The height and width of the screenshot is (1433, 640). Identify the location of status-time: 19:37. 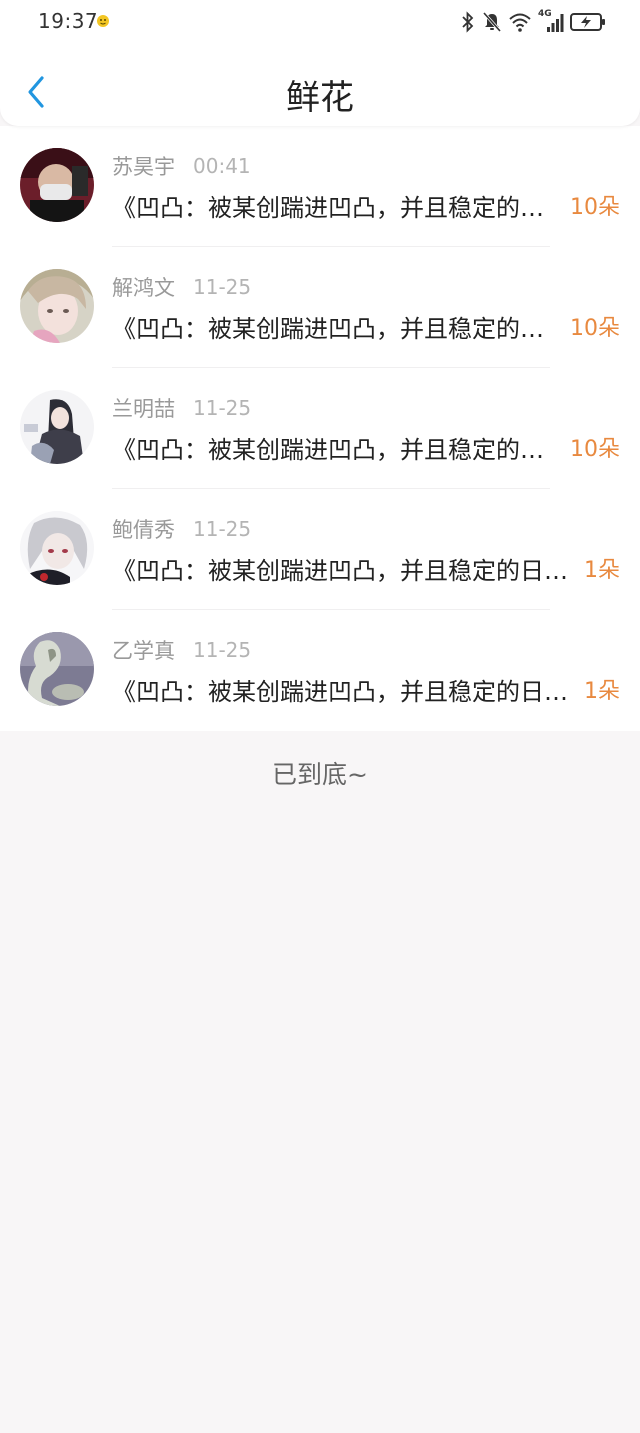
(68, 21).